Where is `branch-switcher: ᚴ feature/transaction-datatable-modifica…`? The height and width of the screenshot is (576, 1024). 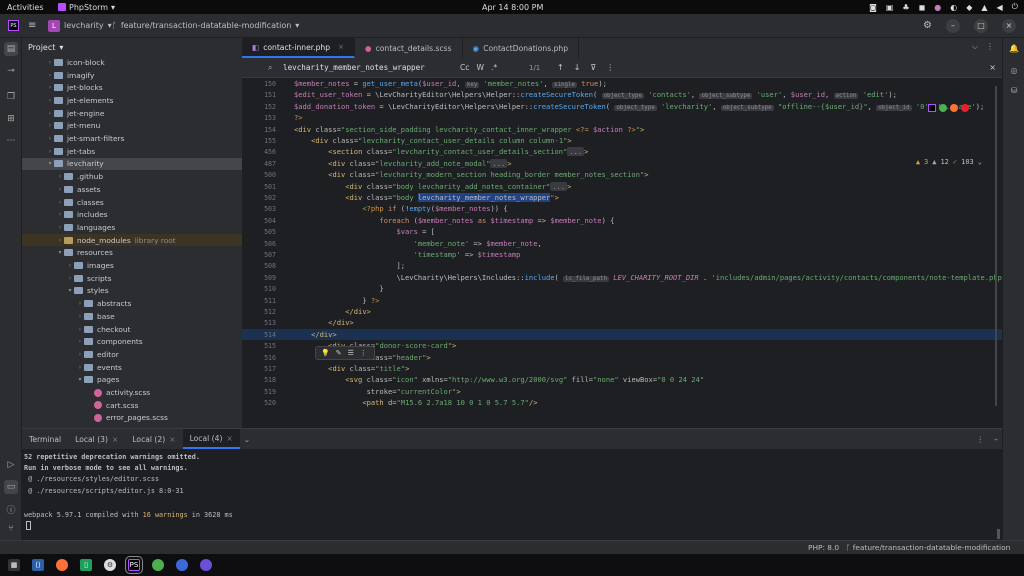 branch-switcher: ᚴ feature/transaction-datatable-modifica… is located at coordinates (205, 25).